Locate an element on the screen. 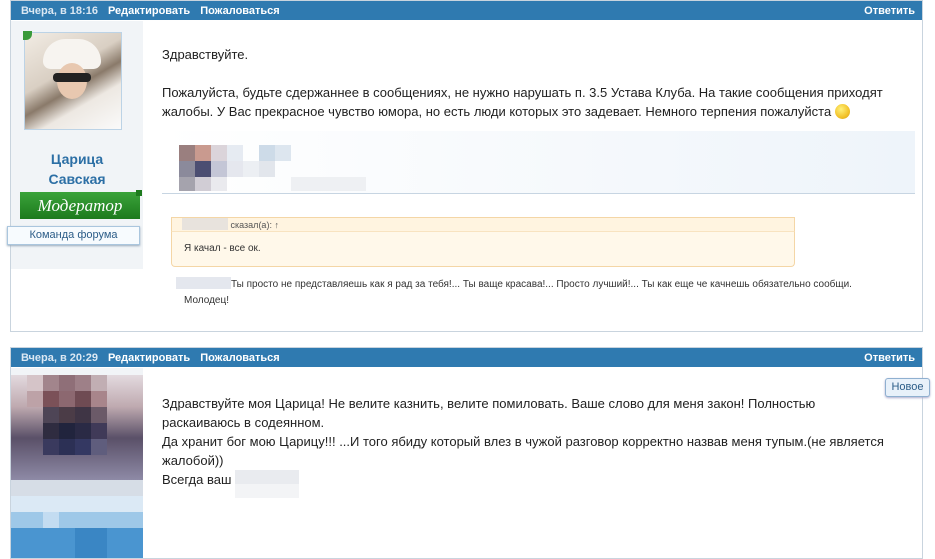 This screenshot has width=935, height=559. post-date-link: Вчера, в 18:16 is located at coordinates (59, 11).